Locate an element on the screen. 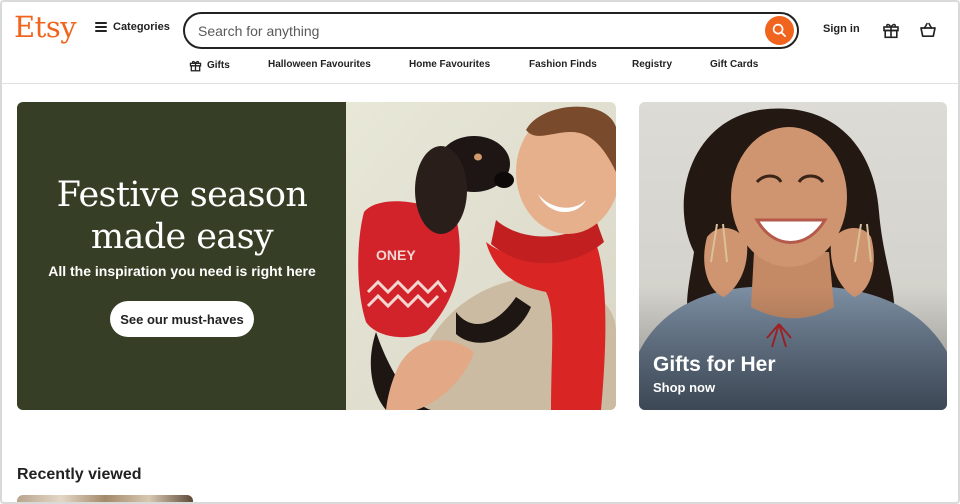  nav-item-home-favourites: Home Favourites is located at coordinates (449, 64).